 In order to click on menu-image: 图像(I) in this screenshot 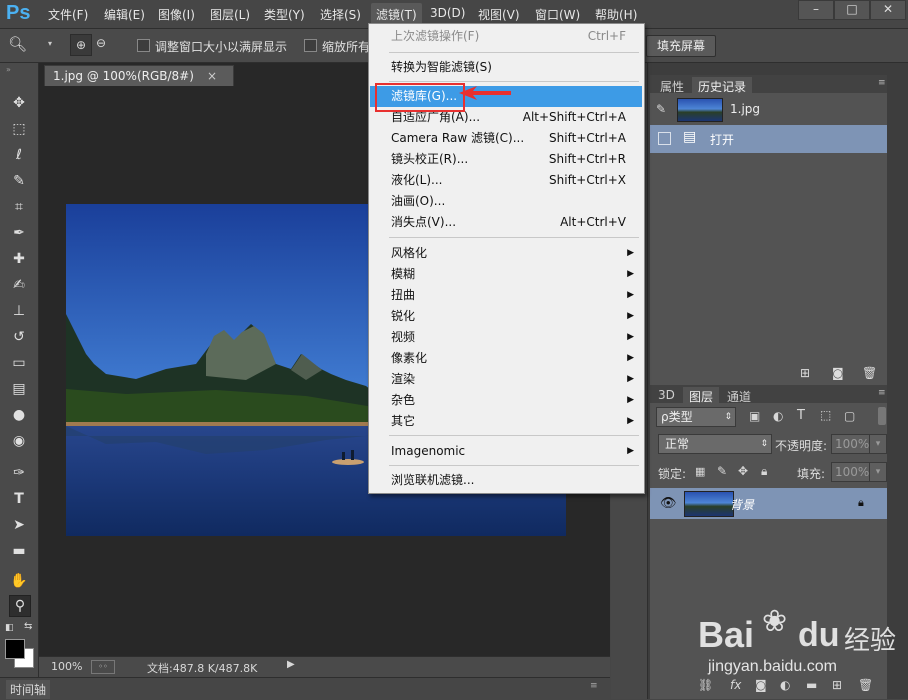, I will do `click(176, 14)`.